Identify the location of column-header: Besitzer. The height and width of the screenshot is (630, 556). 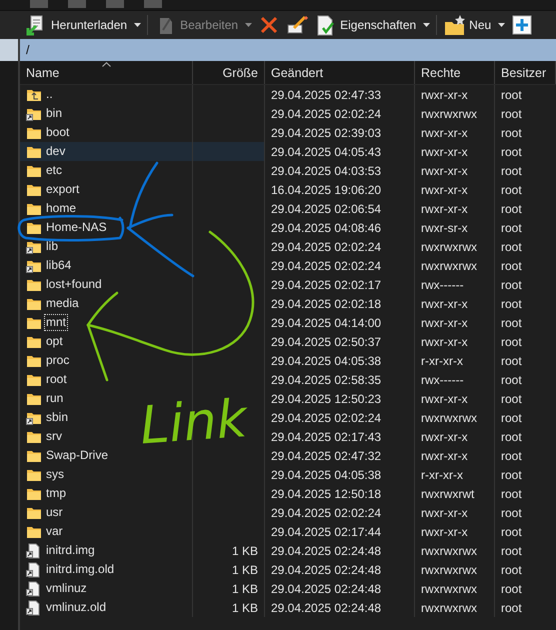
(525, 72).